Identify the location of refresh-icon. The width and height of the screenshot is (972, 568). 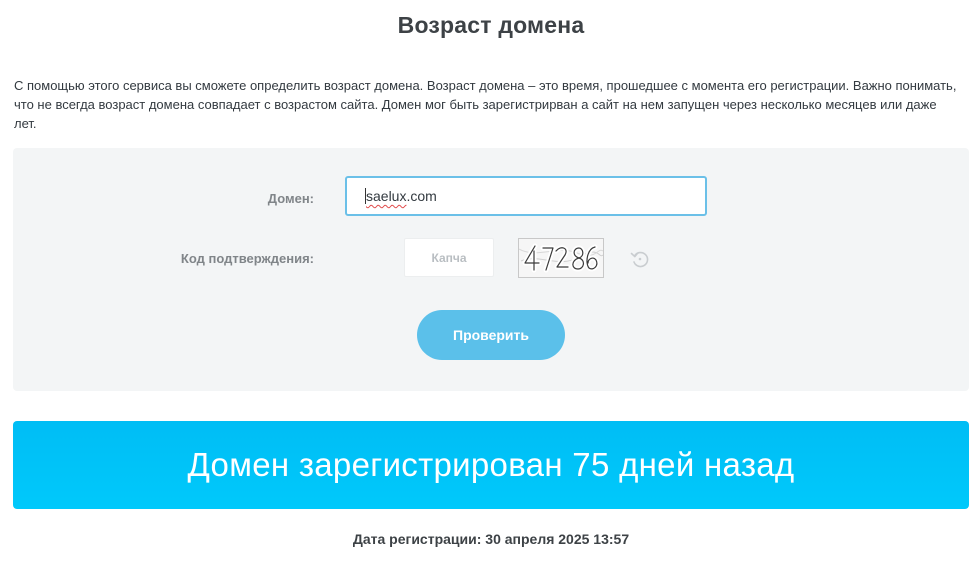
(640, 259).